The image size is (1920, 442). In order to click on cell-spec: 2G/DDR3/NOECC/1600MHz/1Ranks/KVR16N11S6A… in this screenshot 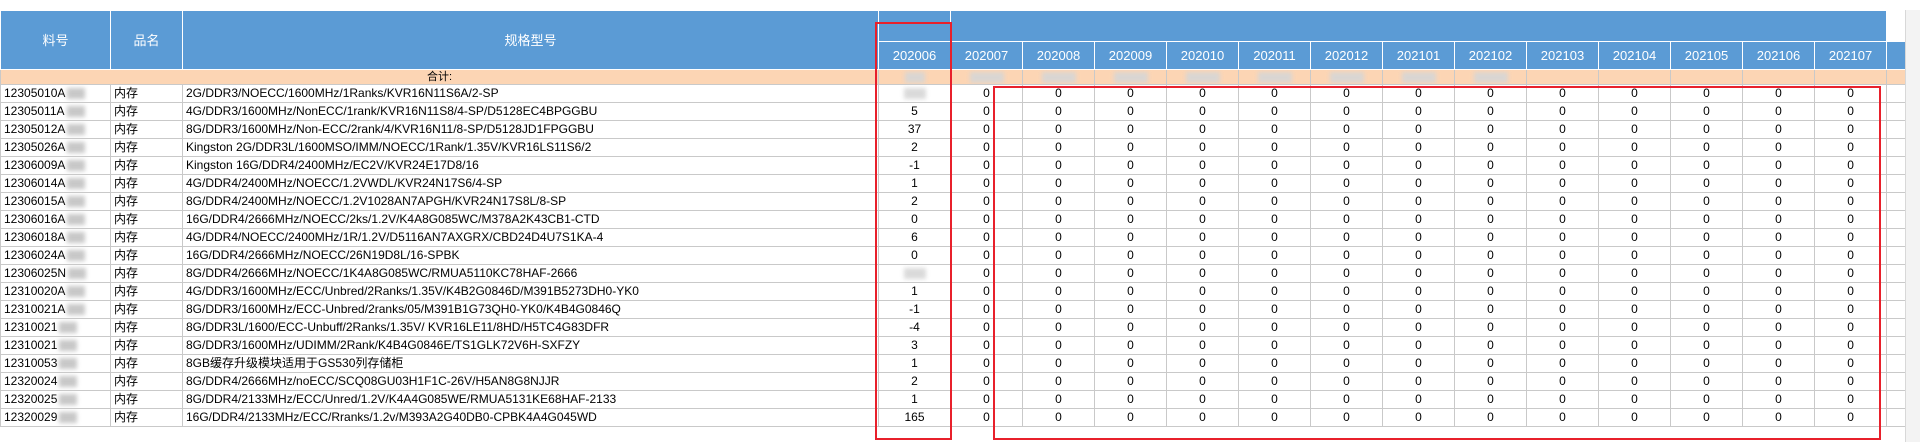, I will do `click(530, 93)`.